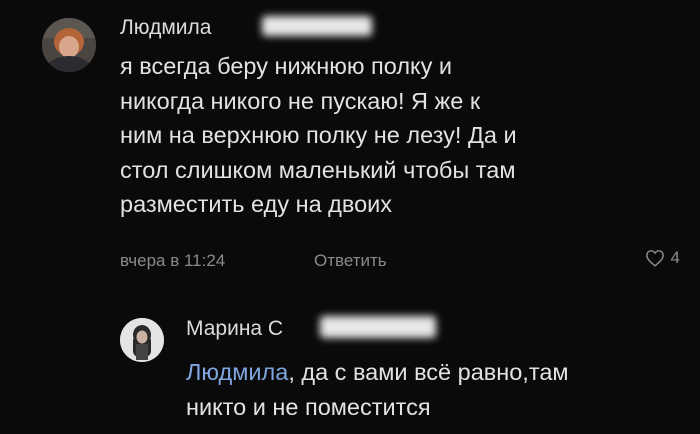 This screenshot has width=700, height=434. I want to click on like-button: 4, so click(662, 258).